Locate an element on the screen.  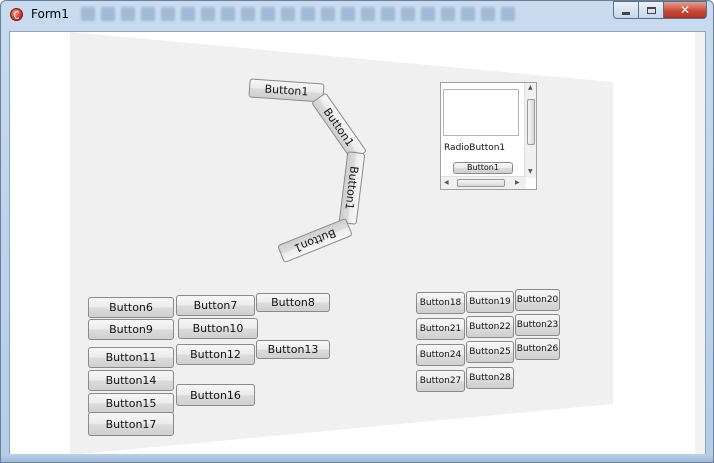
window-bottom-border is located at coordinates (357, 458).